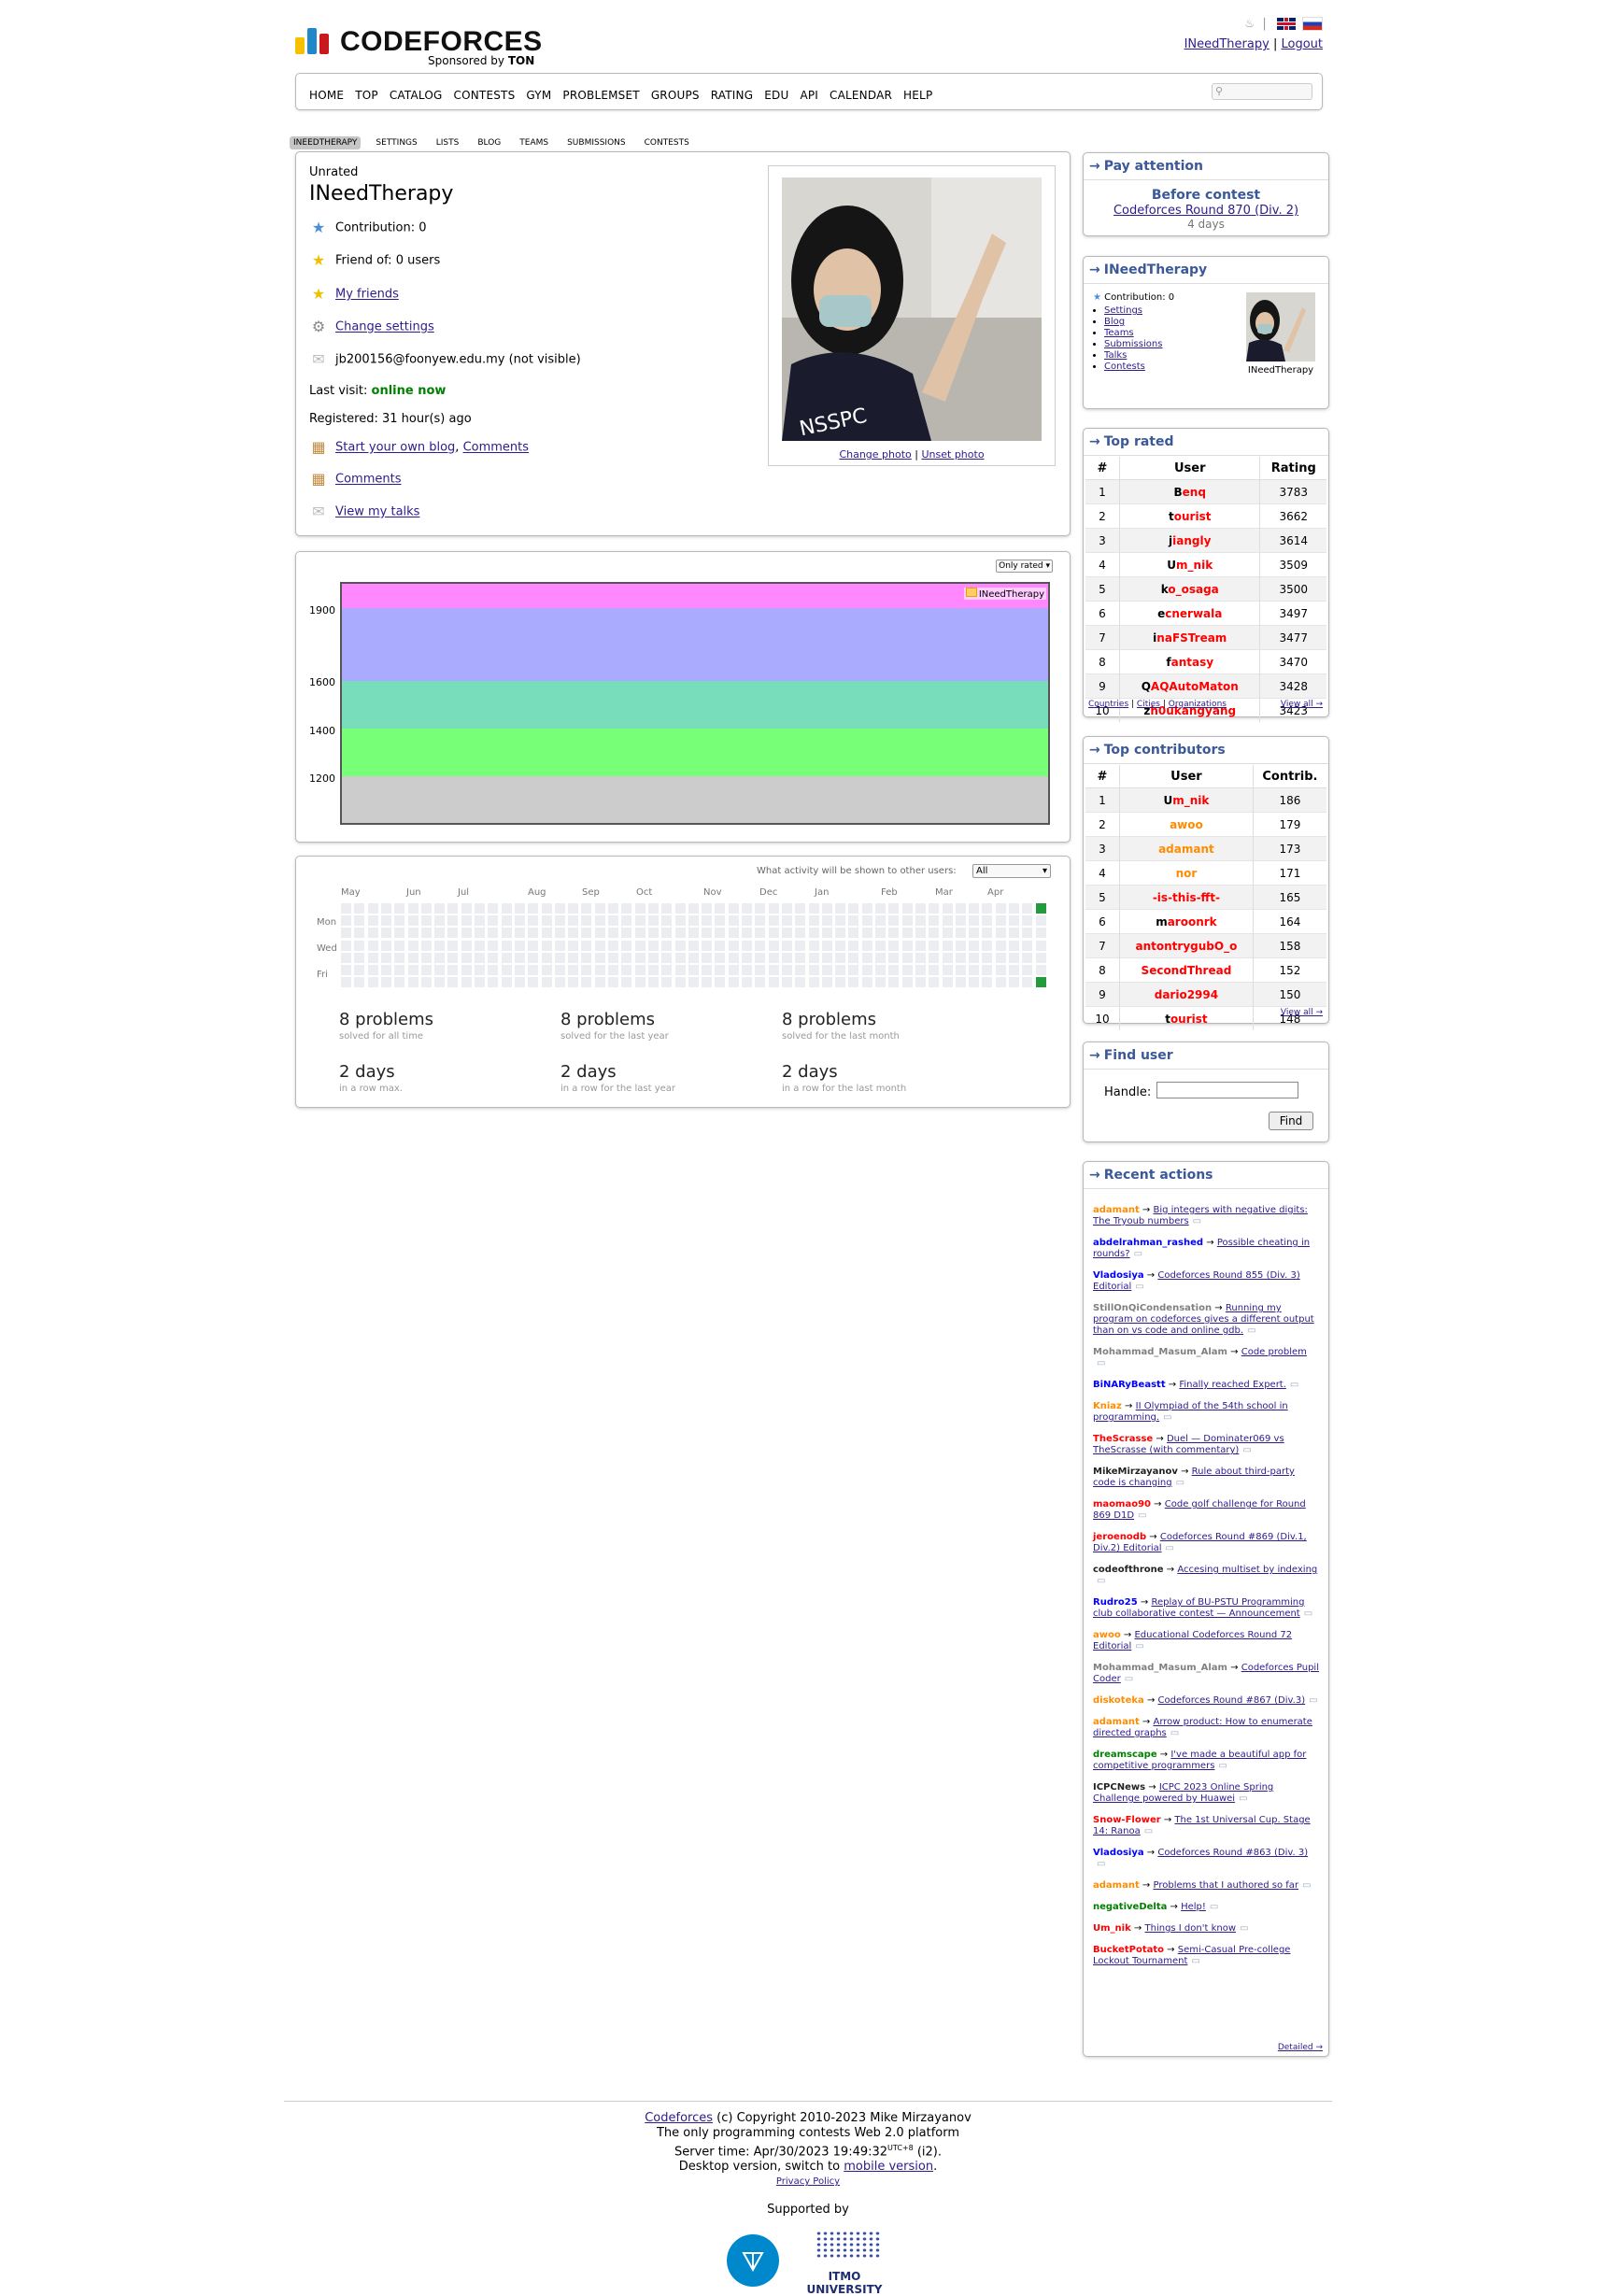 This screenshot has width=1617, height=2296. Describe the element at coordinates (1302, 44) in the screenshot. I see `logout-link: Logout` at that location.